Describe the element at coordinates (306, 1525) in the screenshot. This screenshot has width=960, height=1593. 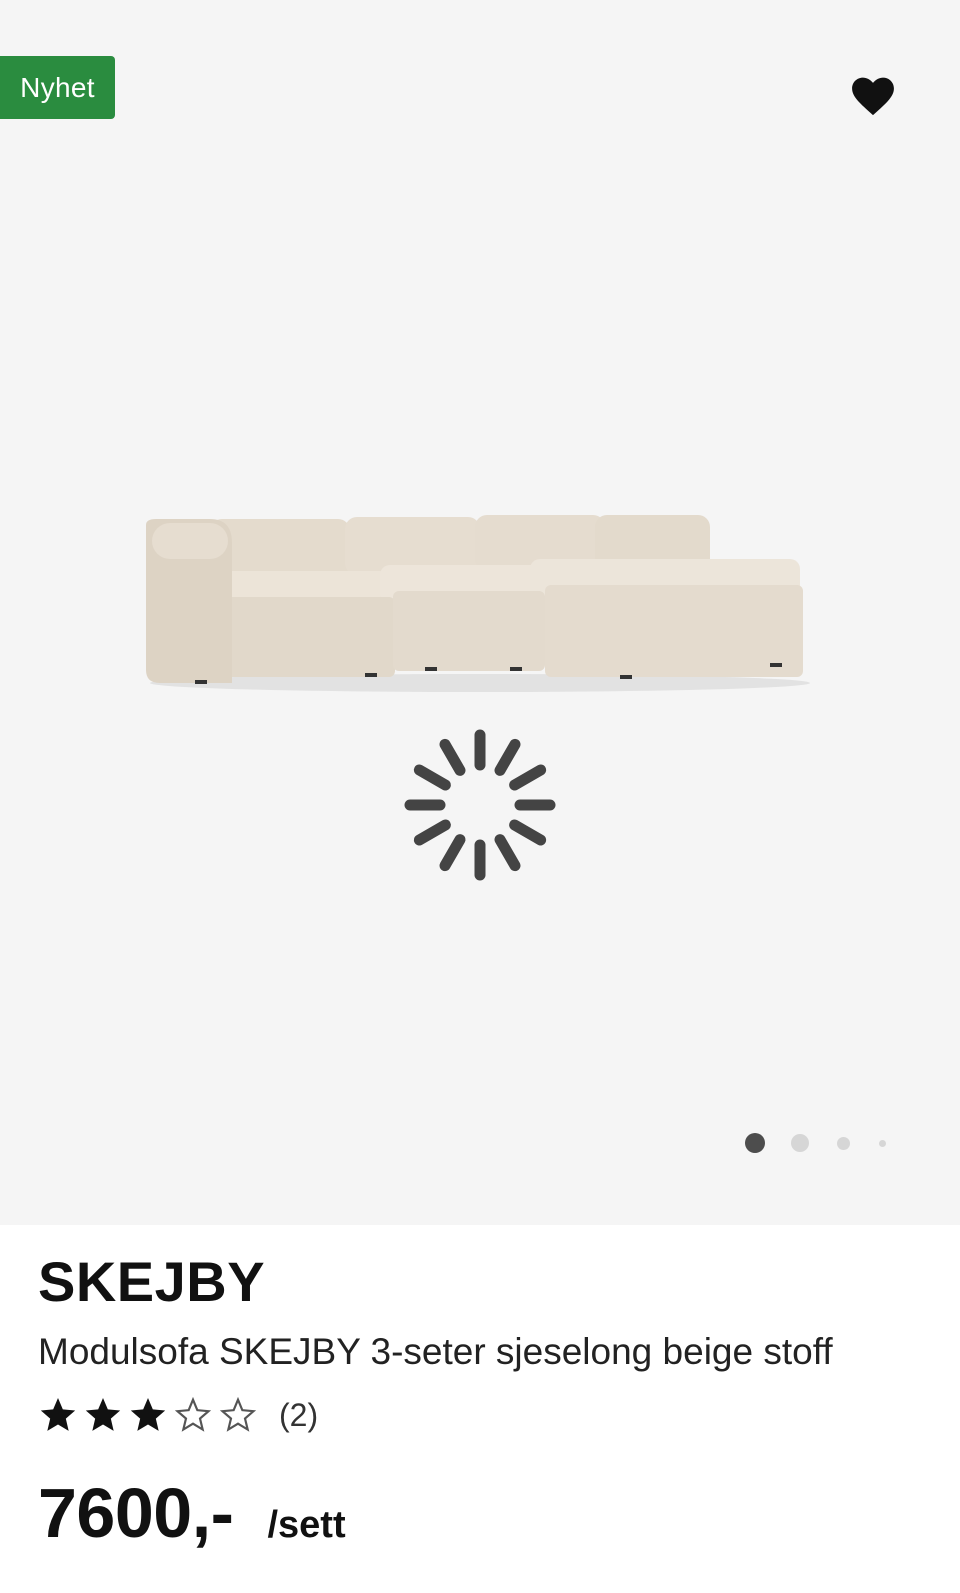
I see `price-unit: /sett` at that location.